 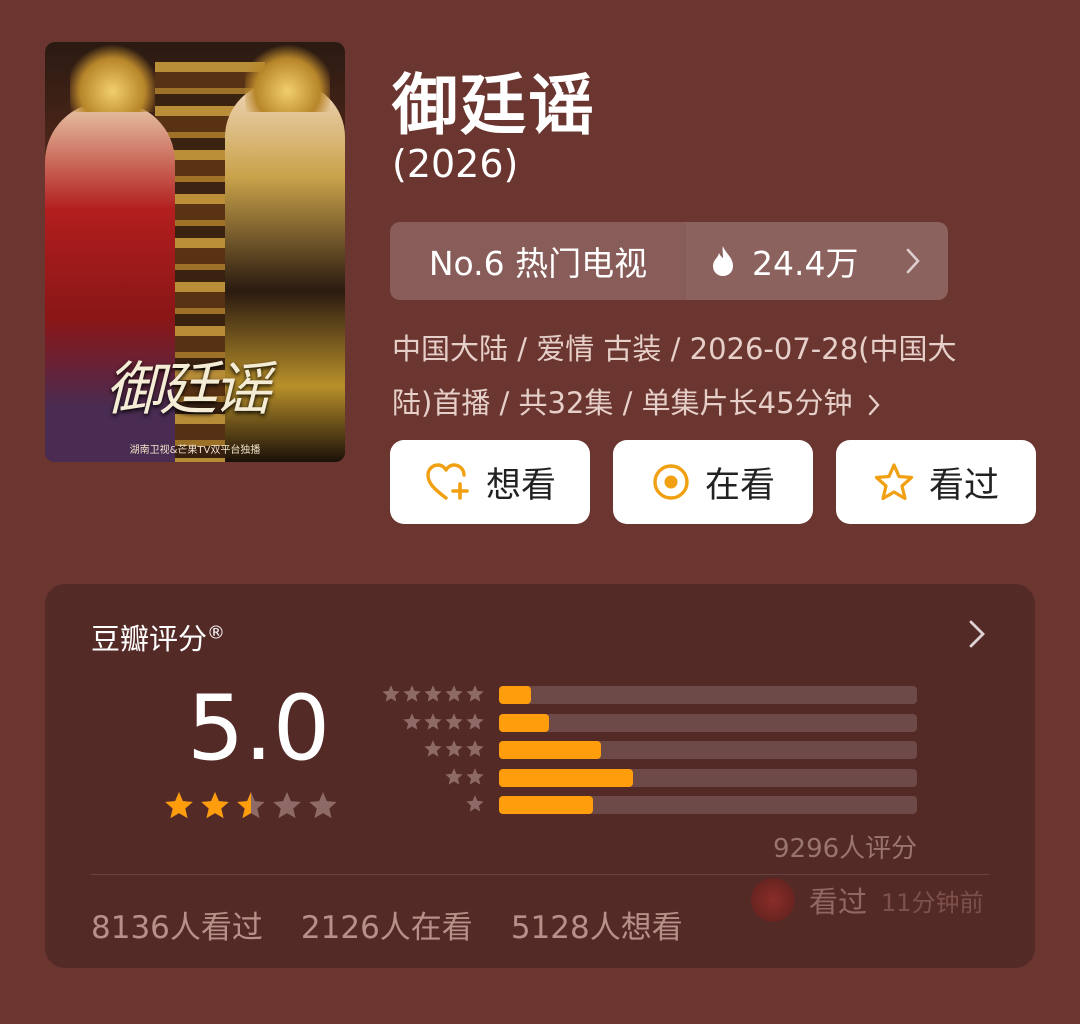 What do you see at coordinates (538, 261) in the screenshot?
I see `rank-label: No.6 热门电视` at bounding box center [538, 261].